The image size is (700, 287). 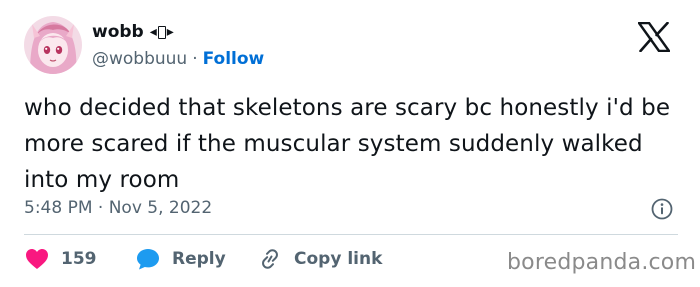 What do you see at coordinates (79, 259) in the screenshot?
I see `like-count: 159` at bounding box center [79, 259].